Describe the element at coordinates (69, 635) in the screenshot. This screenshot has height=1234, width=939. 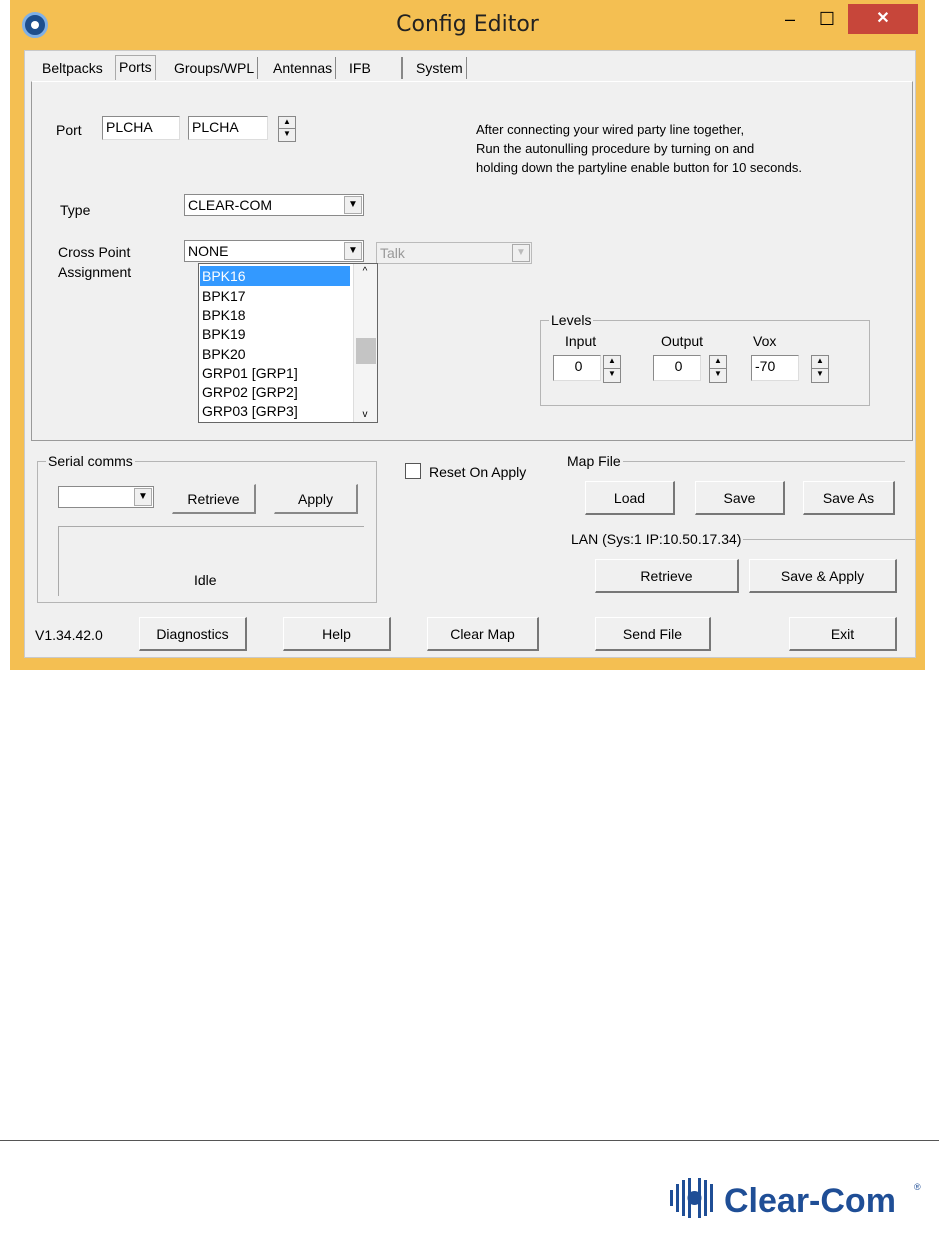
I see `version-label: V1.34.42.0` at that location.